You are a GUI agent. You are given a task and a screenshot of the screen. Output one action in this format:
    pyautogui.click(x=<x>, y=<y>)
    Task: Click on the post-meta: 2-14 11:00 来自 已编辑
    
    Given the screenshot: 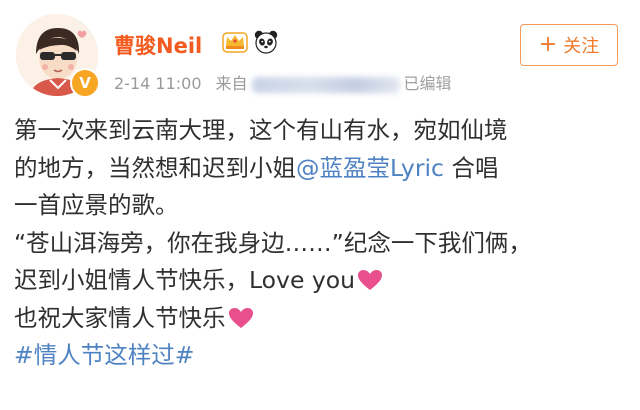 What is the action you would take?
    pyautogui.click(x=283, y=82)
    